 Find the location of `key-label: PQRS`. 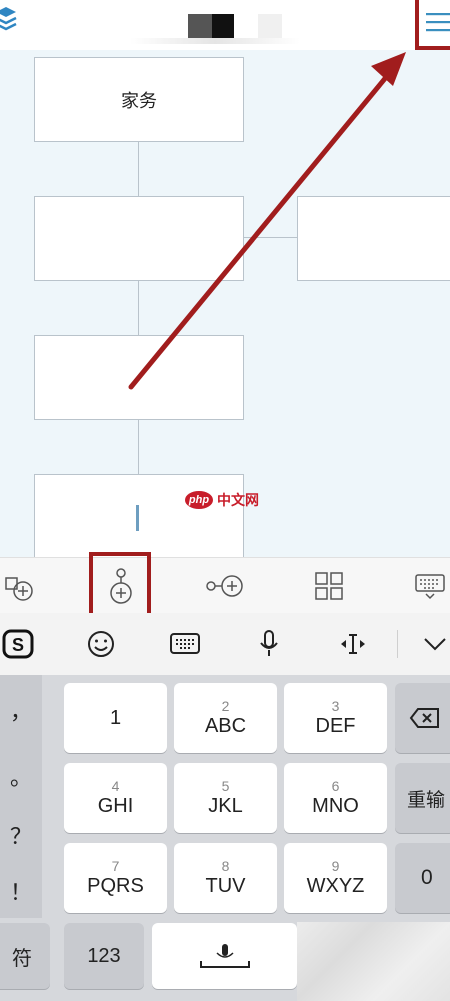

key-label: PQRS is located at coordinates (115, 886).